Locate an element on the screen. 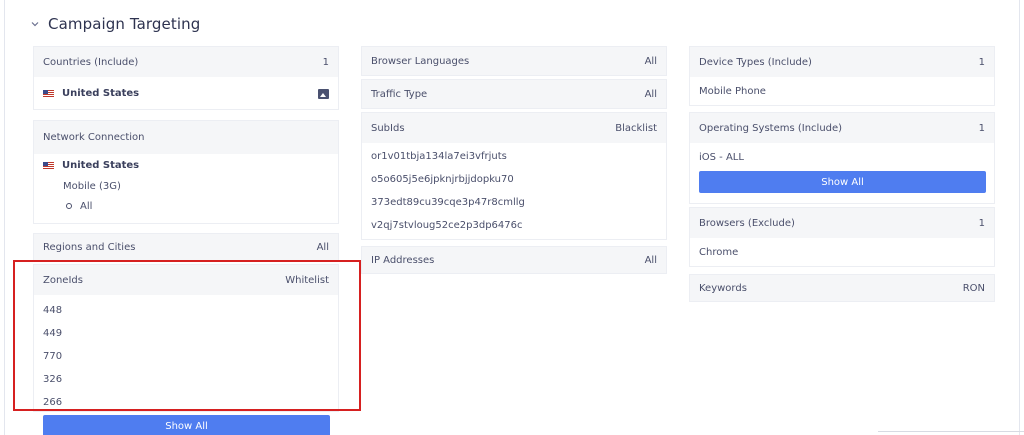 The image size is (1024, 435). zoneid-item: 770 is located at coordinates (53, 356).